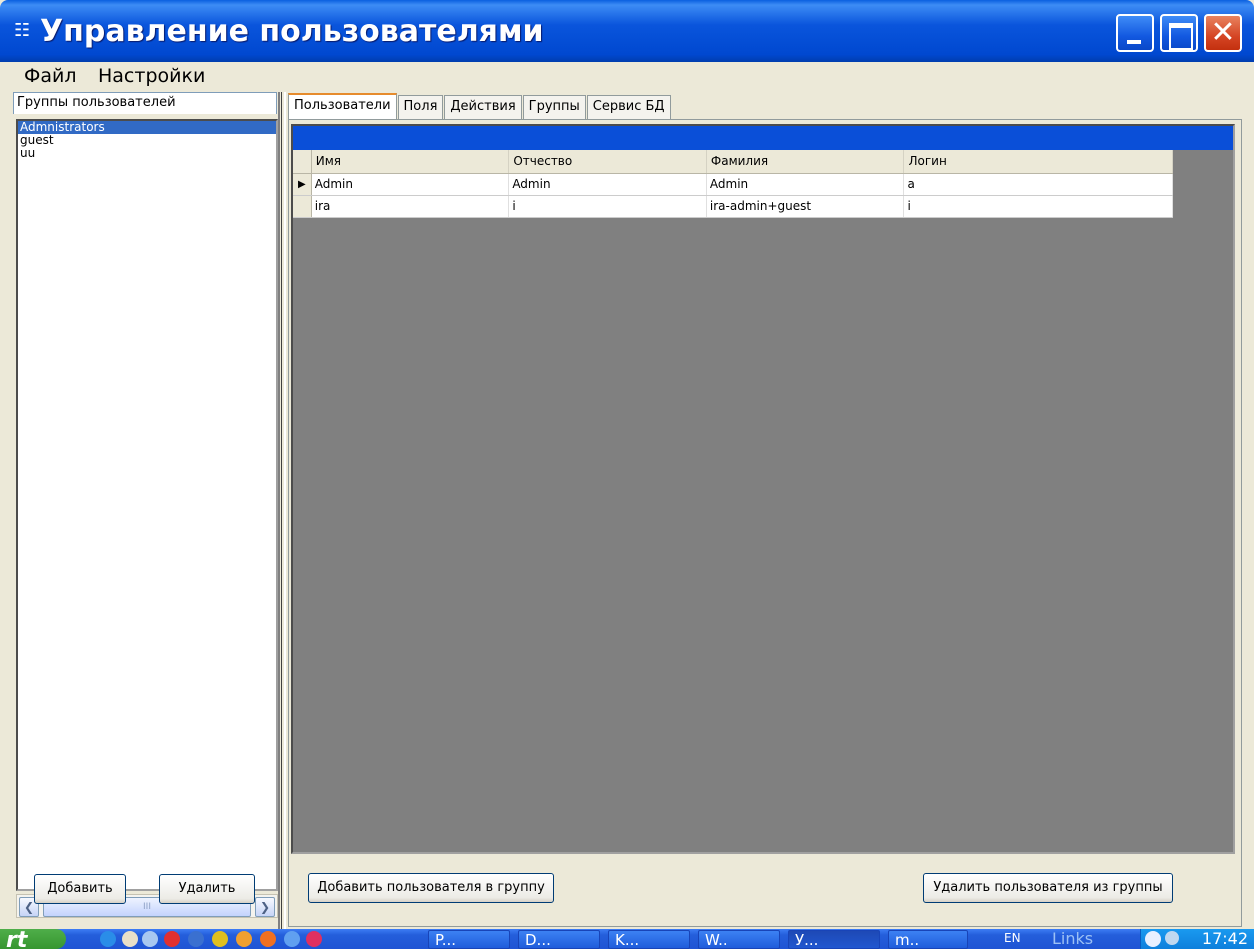 The height and width of the screenshot is (949, 1254). What do you see at coordinates (172, 939) in the screenshot?
I see `opera-icon` at bounding box center [172, 939].